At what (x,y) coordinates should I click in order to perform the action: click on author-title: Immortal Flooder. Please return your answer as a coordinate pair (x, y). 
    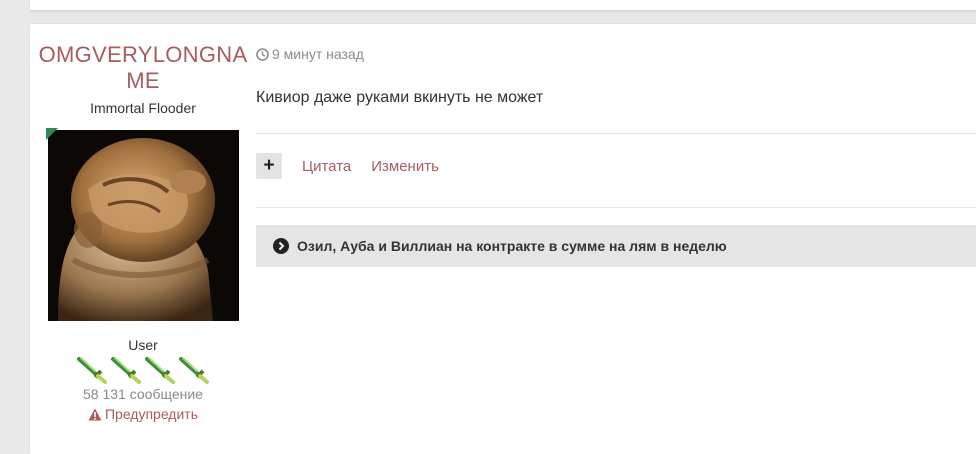
    Looking at the image, I should click on (143, 108).